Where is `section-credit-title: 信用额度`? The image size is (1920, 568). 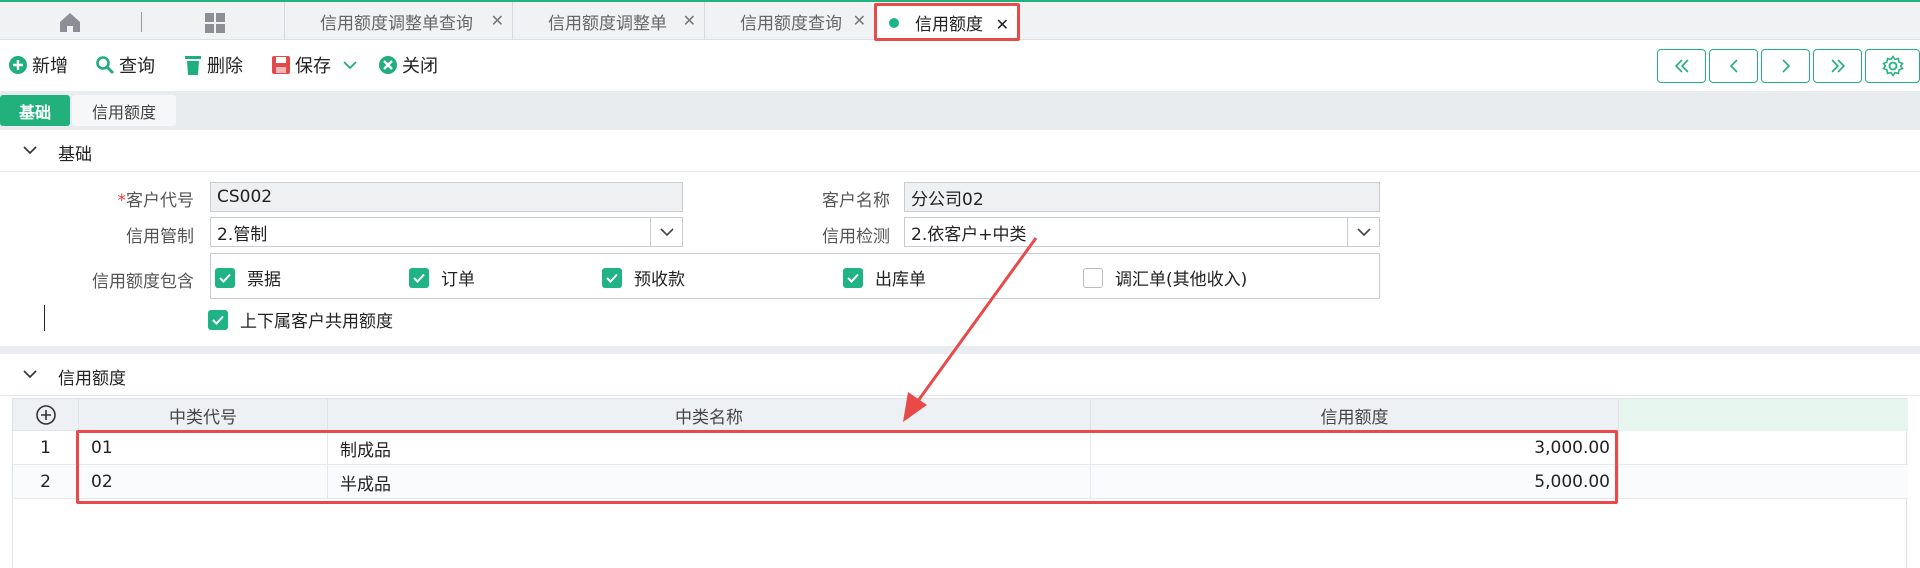
section-credit-title: 信用额度 is located at coordinates (92, 379).